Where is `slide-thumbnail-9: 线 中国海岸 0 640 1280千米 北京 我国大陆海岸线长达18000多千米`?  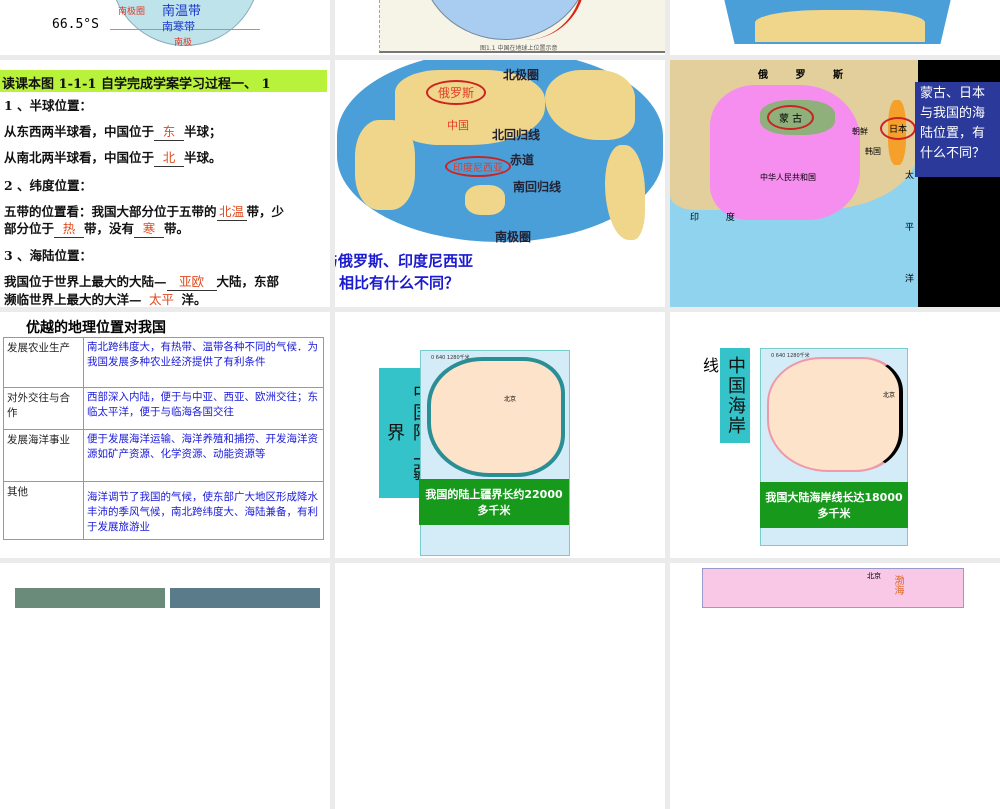
slide-thumbnail-9: 线 中国海岸 0 640 1280千米 北京 我国大陆海岸线长达18000多千米 is located at coordinates (835, 435).